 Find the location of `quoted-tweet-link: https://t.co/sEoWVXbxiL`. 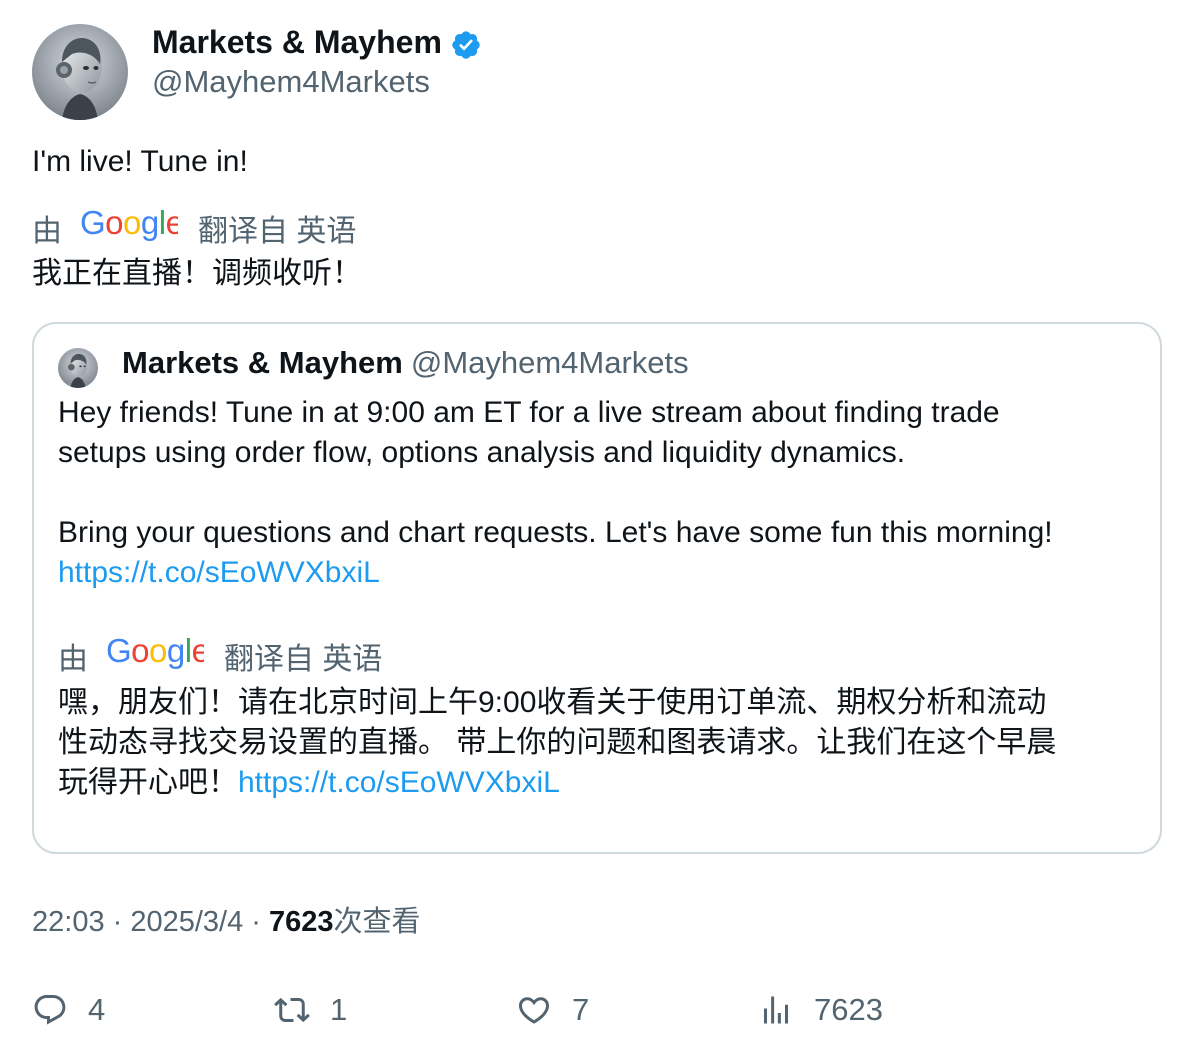

quoted-tweet-link: https://t.co/sEoWVXbxiL is located at coordinates (219, 572).